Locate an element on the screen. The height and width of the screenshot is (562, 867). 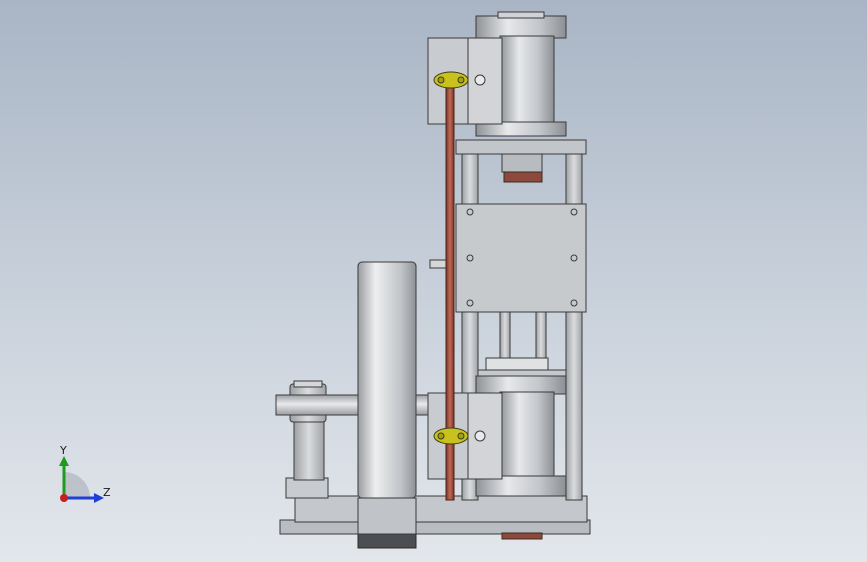
z-axis-label: Z is located at coordinates (107, 492).